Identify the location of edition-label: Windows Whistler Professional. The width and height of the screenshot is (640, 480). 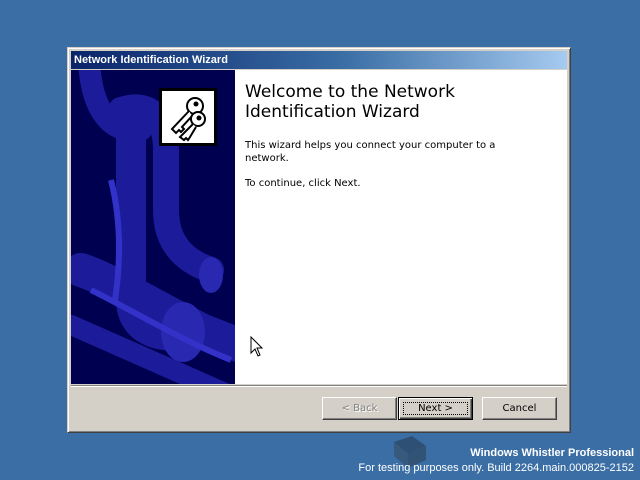
(552, 453).